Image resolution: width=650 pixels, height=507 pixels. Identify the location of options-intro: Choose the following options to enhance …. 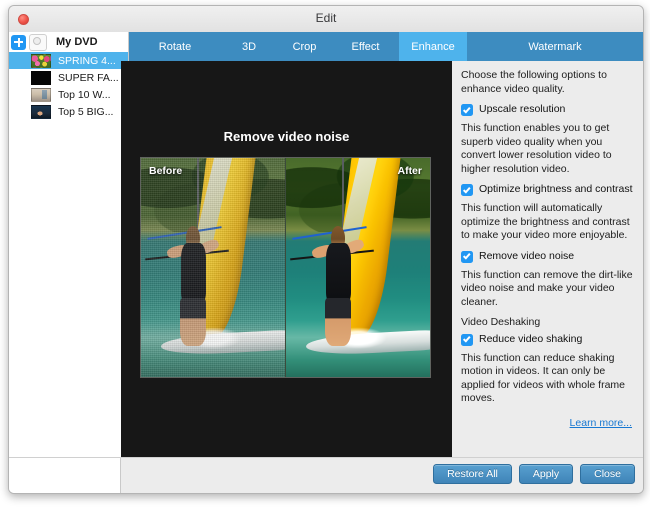
(534, 82).